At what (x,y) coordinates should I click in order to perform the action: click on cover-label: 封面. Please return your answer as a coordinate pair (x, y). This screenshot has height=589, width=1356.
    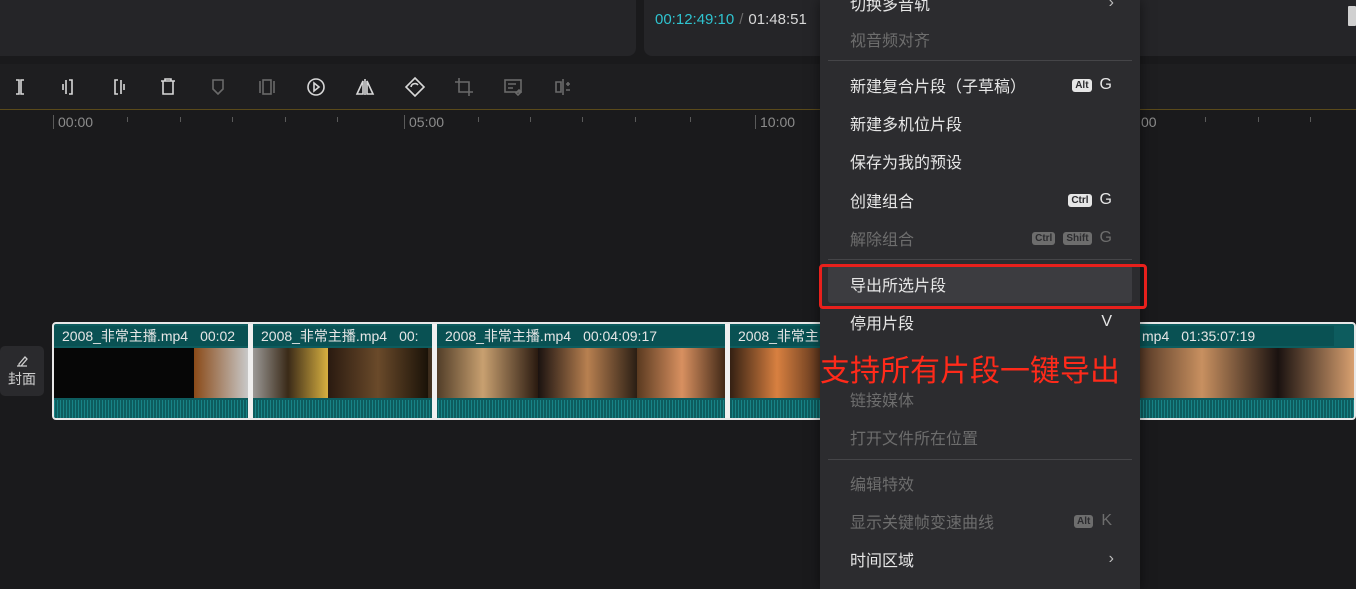
    Looking at the image, I should click on (22, 378).